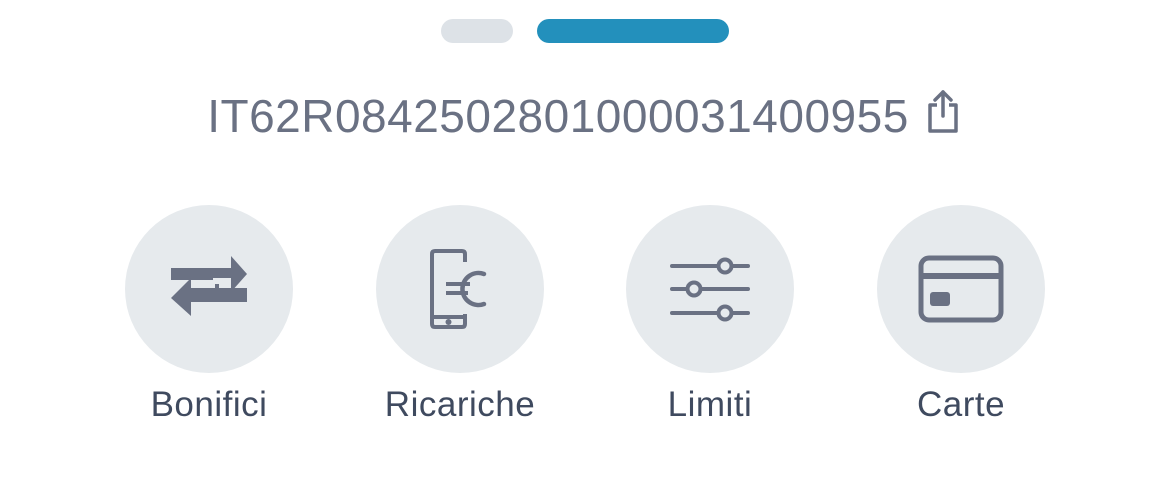  I want to click on share-iban-button, so click(943, 111).